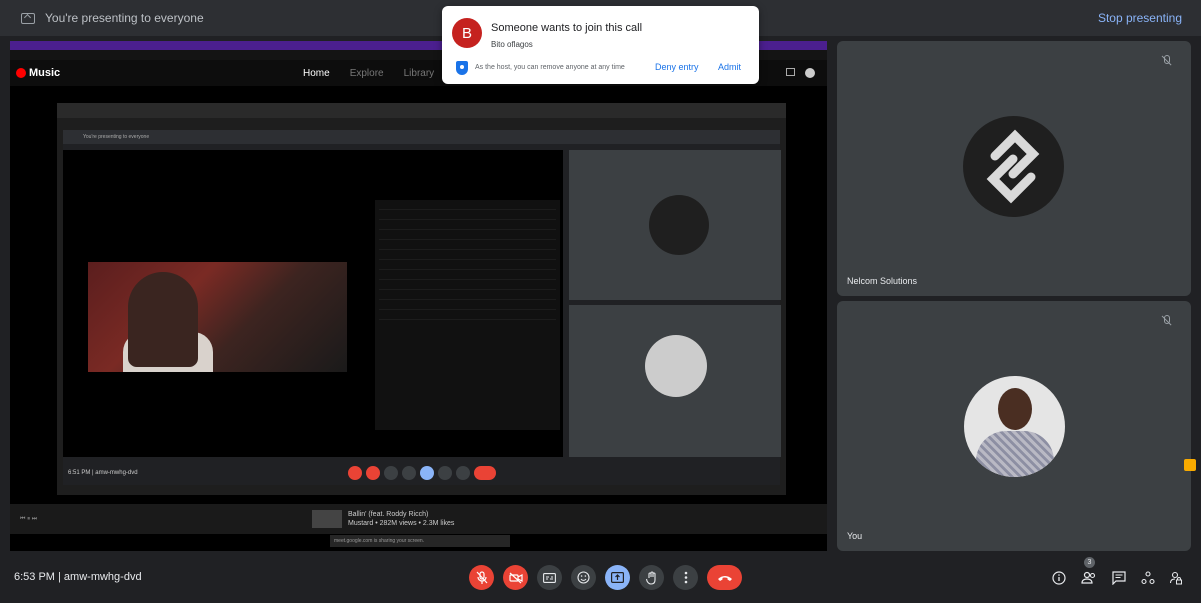  What do you see at coordinates (217, 317) in the screenshot?
I see `music-video-frame` at bounding box center [217, 317].